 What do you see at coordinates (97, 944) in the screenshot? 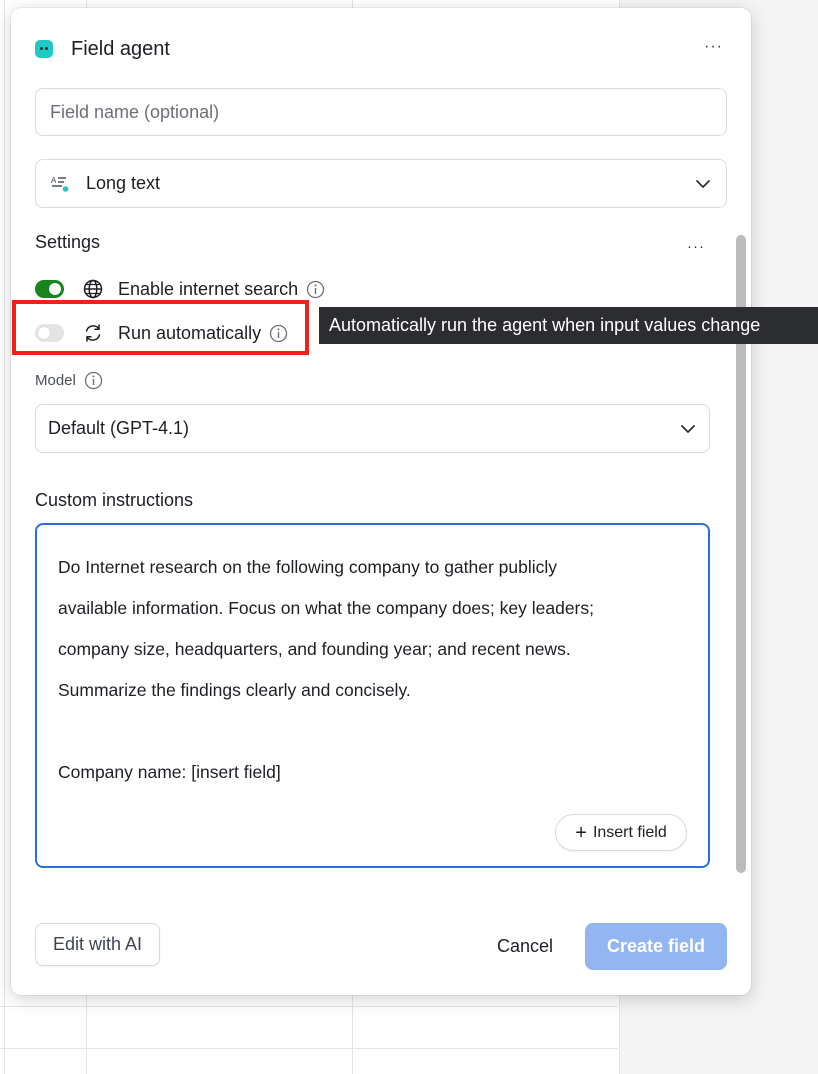
I see `edit-with-ai-button: Edit with AI` at bounding box center [97, 944].